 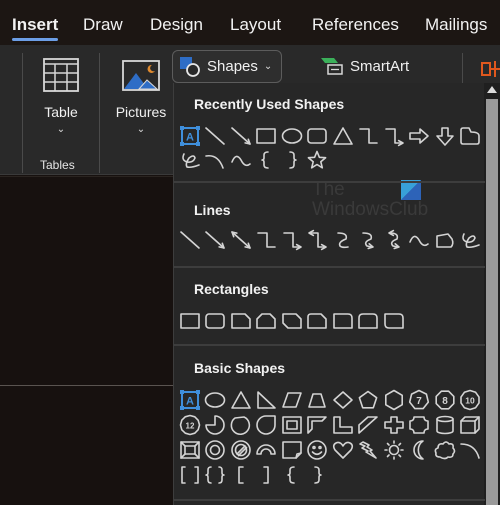 I want to click on shape-bevel, so click(x=190, y=450).